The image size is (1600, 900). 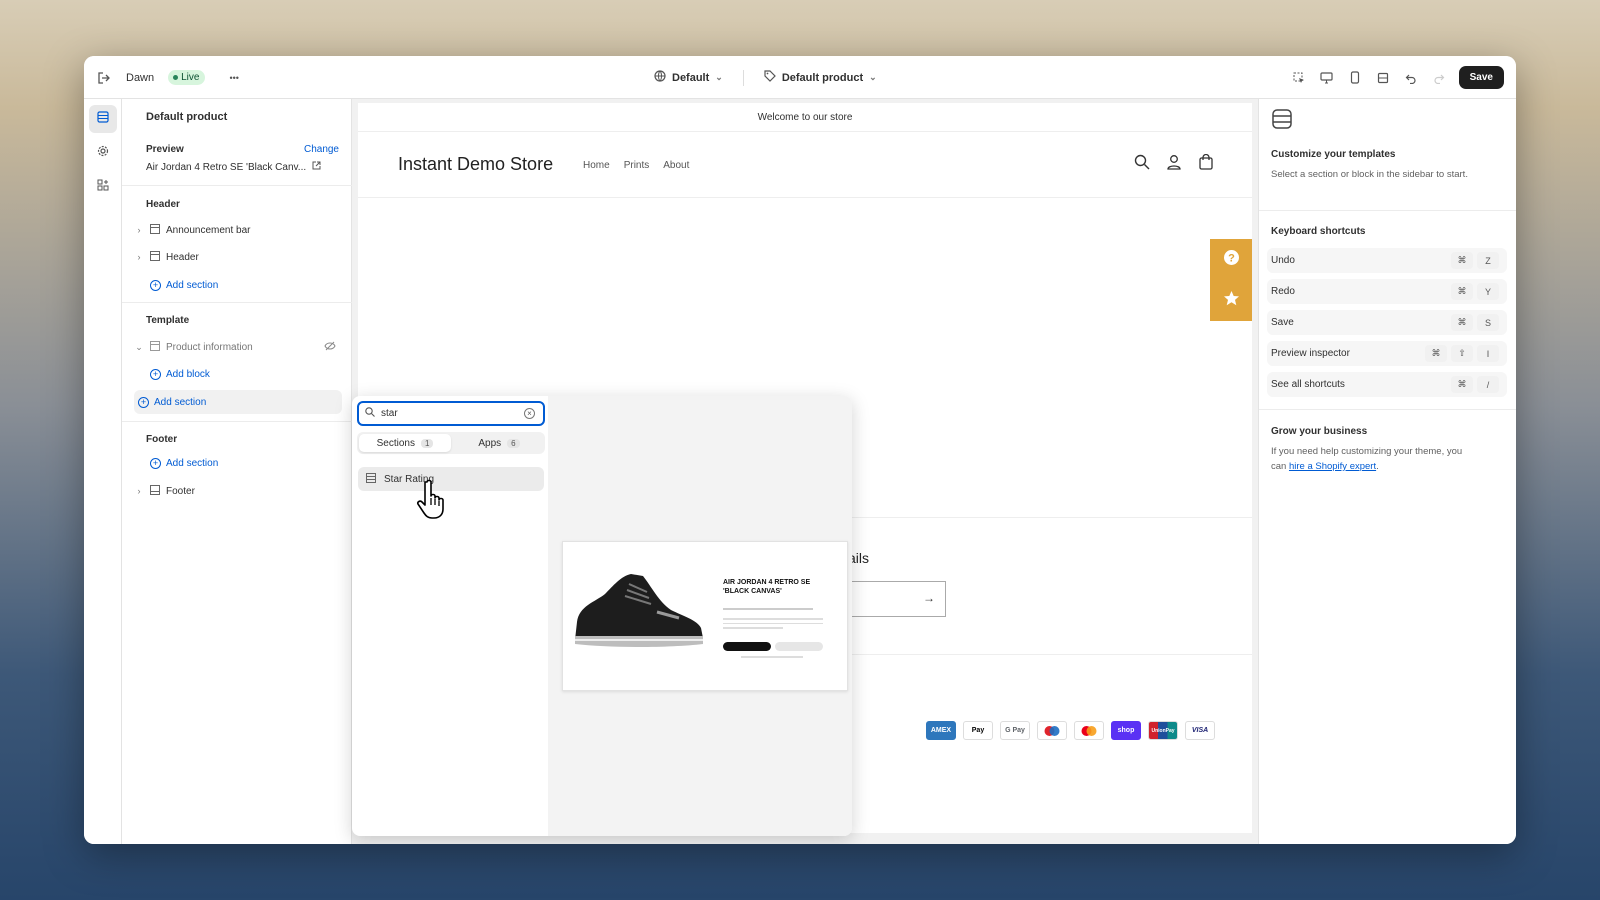 What do you see at coordinates (1050, 654) in the screenshot?
I see `section-divider` at bounding box center [1050, 654].